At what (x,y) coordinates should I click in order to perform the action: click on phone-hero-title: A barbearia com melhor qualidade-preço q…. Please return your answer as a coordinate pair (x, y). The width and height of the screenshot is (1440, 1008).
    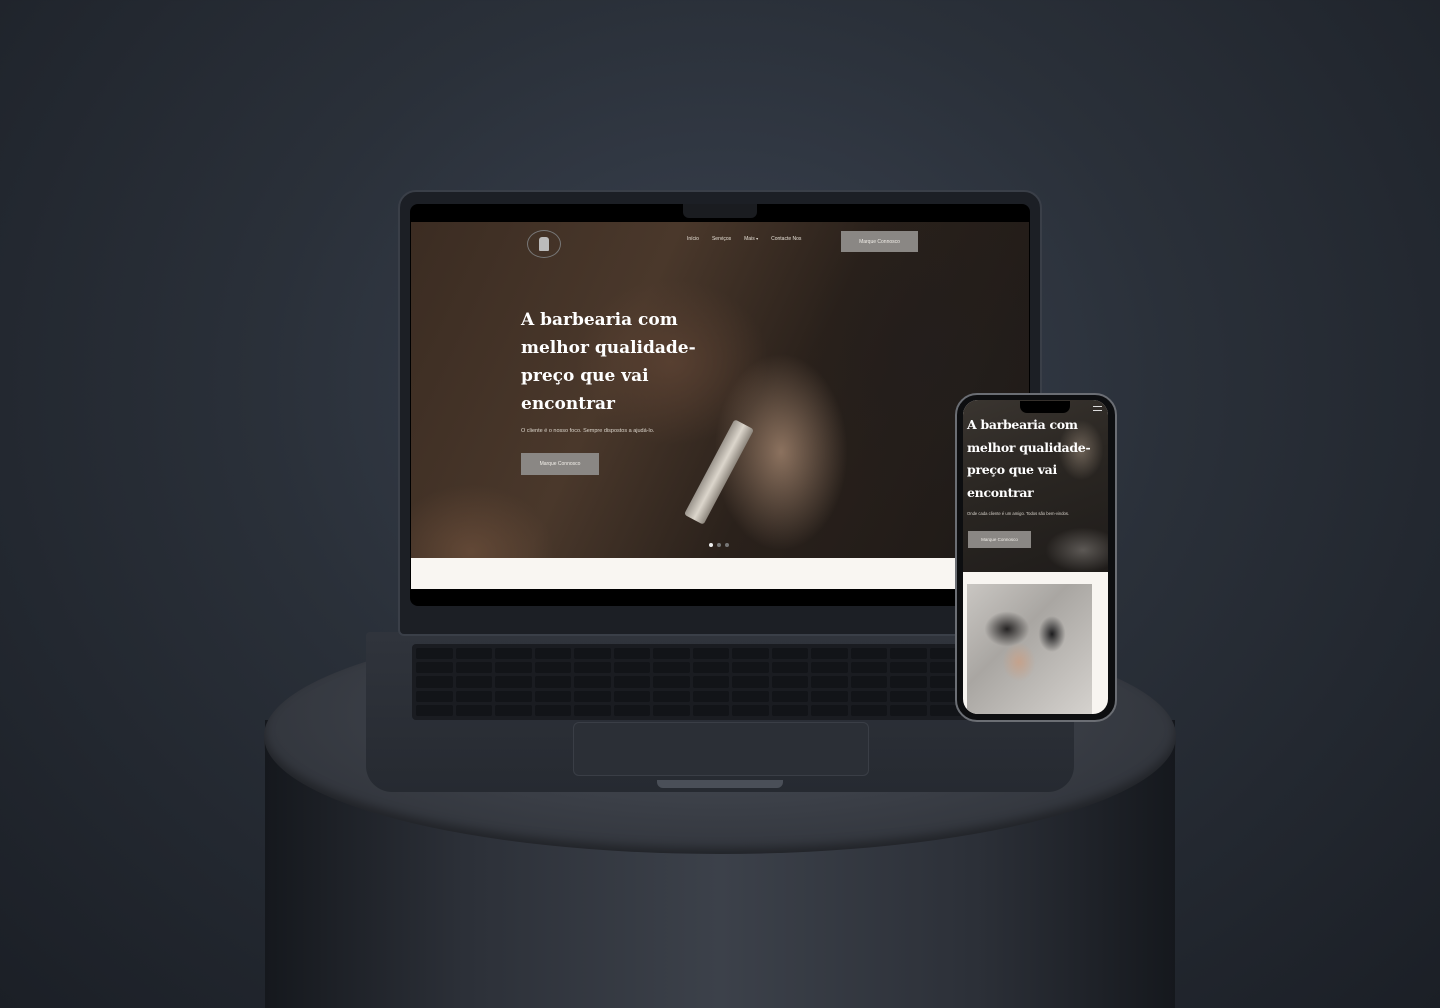
    Looking at the image, I should click on (1029, 458).